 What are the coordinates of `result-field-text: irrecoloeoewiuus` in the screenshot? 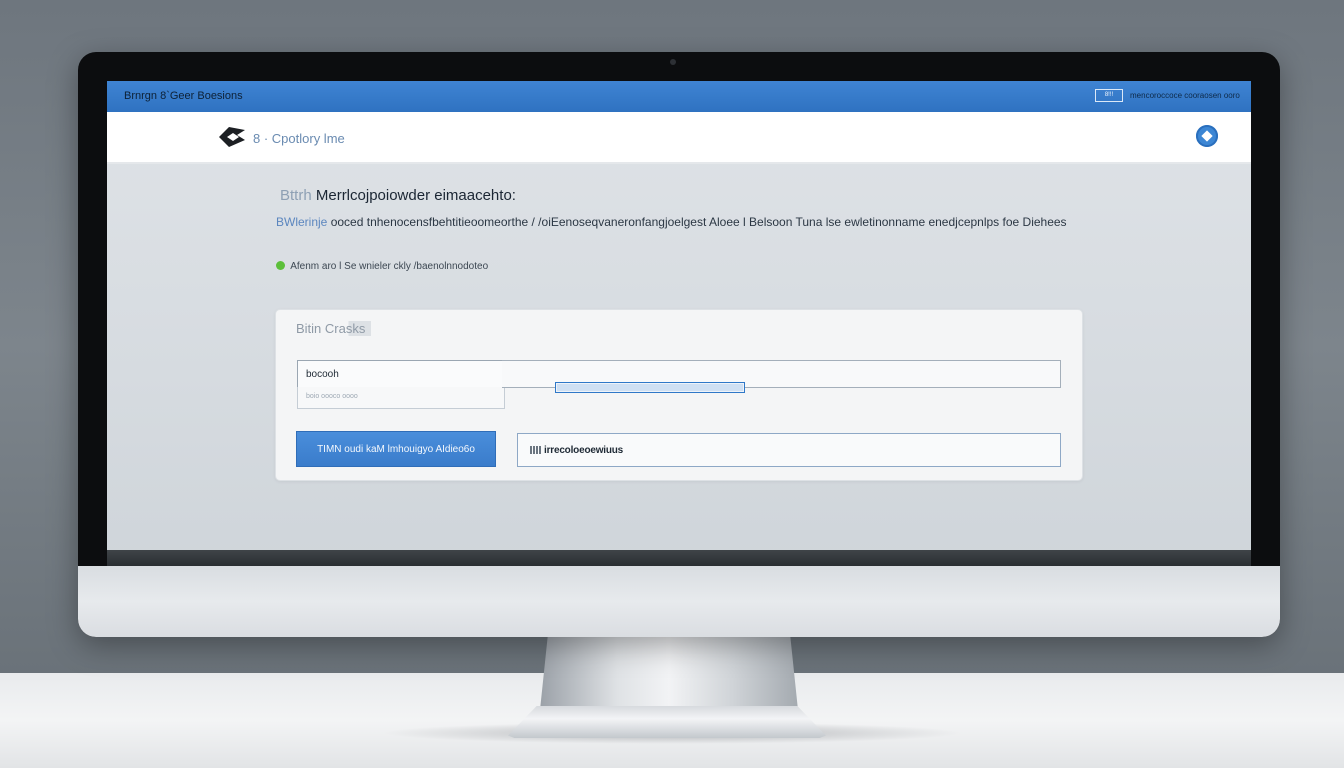 It's located at (584, 450).